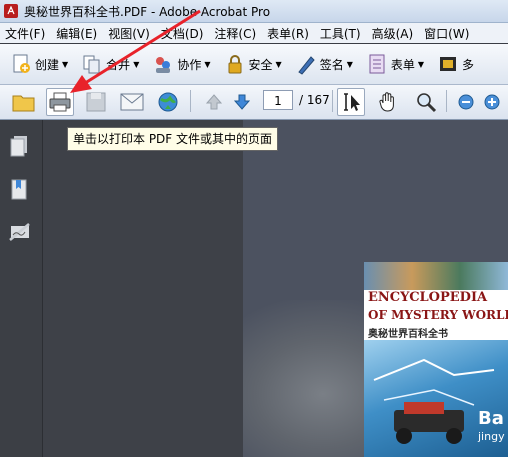 This screenshot has width=508, height=457. I want to click on menu-comments: 注释(C), so click(235, 33).